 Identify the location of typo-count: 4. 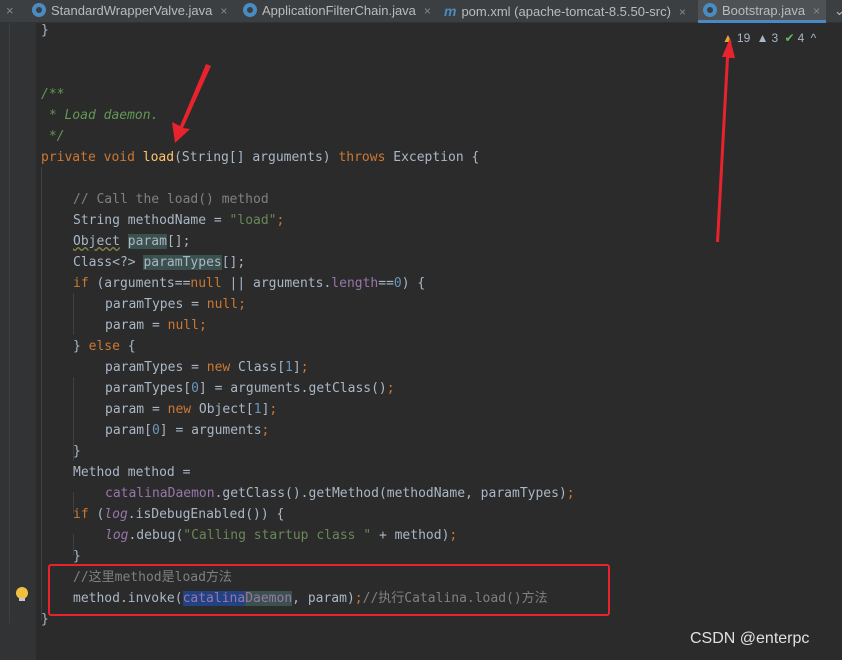
(801, 38).